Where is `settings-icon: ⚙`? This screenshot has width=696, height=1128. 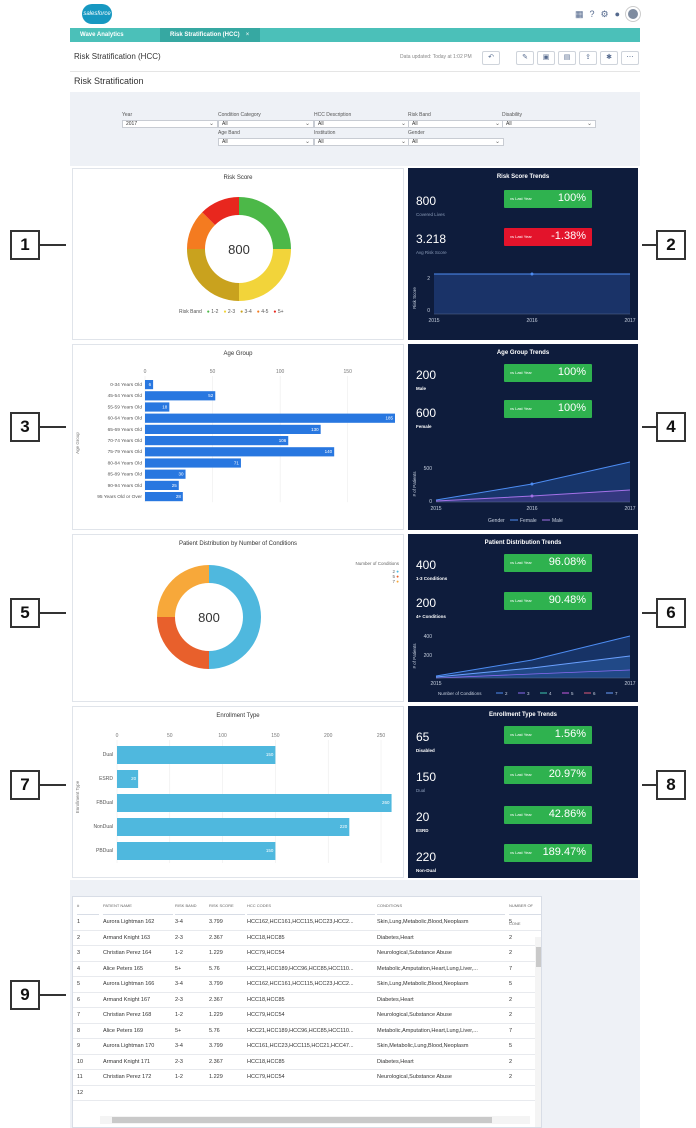
settings-icon: ⚙ is located at coordinates (604, 14).